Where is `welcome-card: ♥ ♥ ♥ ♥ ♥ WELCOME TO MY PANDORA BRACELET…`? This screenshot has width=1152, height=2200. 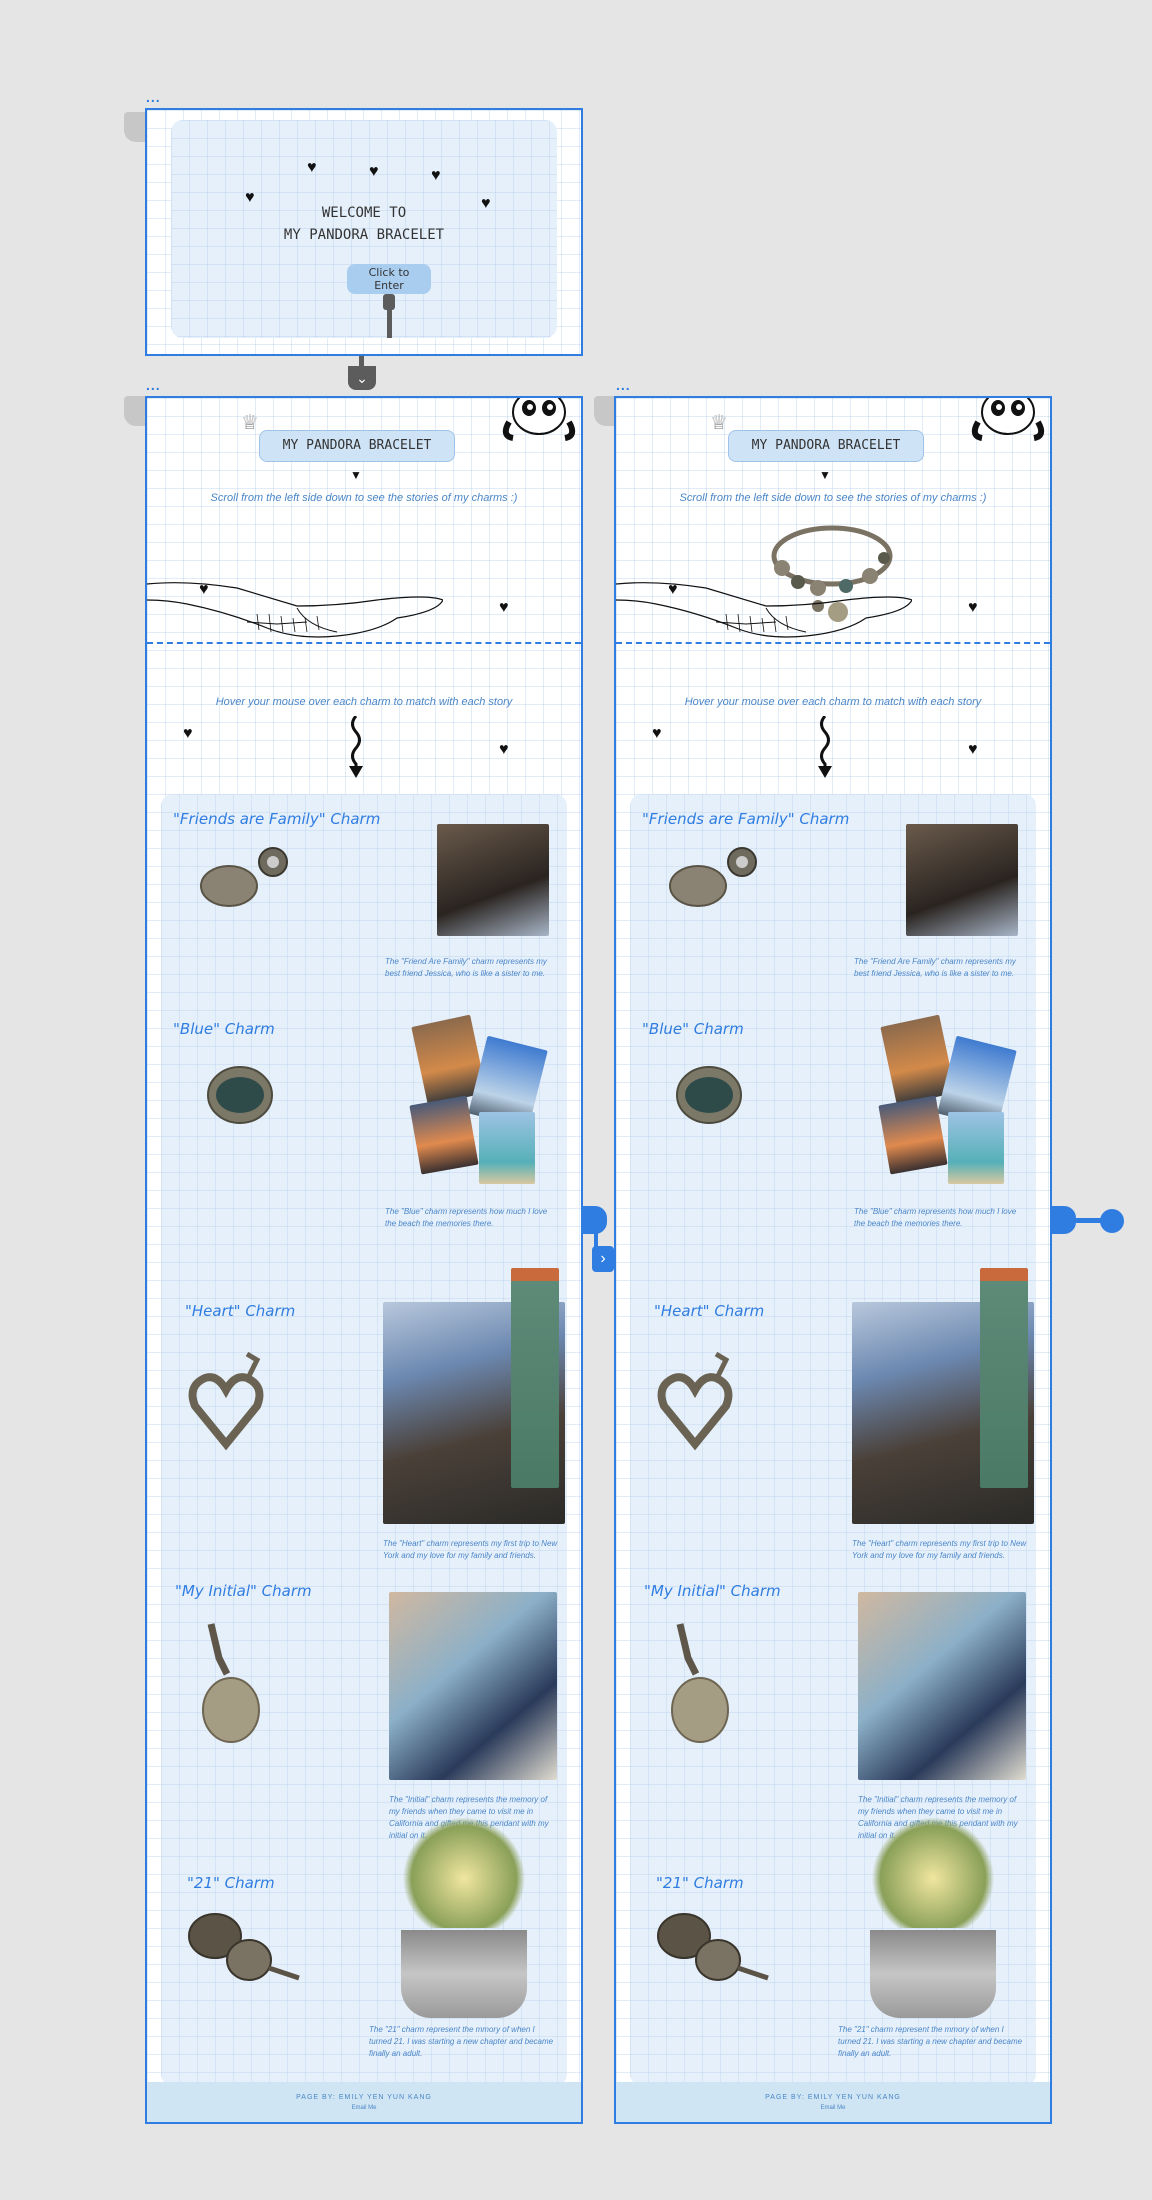 welcome-card: ♥ ♥ ♥ ♥ ♥ WELCOME TO MY PANDORA BRACELET… is located at coordinates (364, 229).